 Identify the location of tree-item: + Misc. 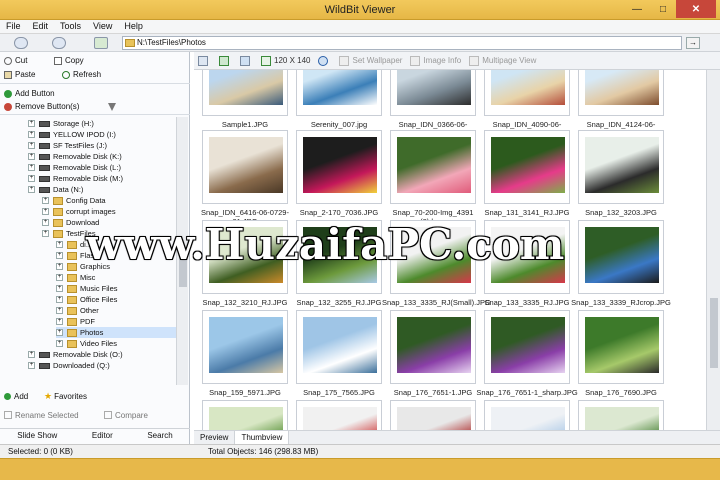
(116, 277).